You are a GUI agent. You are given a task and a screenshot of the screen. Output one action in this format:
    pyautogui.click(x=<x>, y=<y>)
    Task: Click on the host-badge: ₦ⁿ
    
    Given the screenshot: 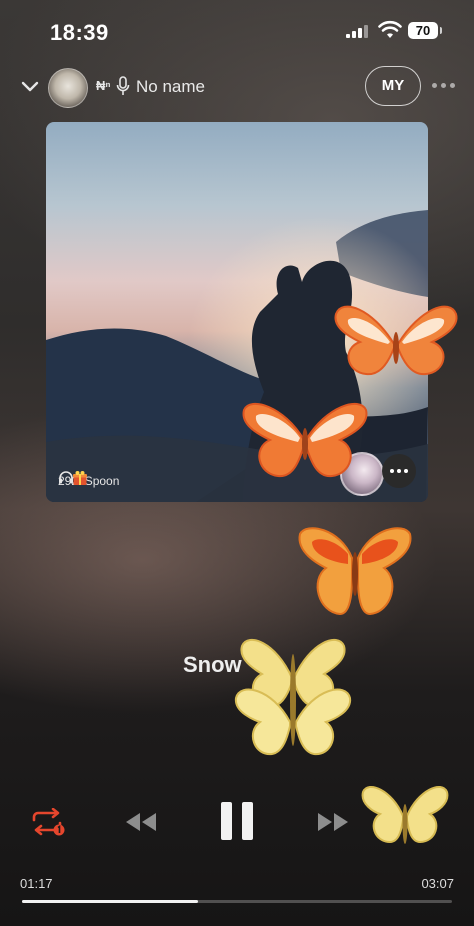 What is the action you would take?
    pyautogui.click(x=103, y=85)
    